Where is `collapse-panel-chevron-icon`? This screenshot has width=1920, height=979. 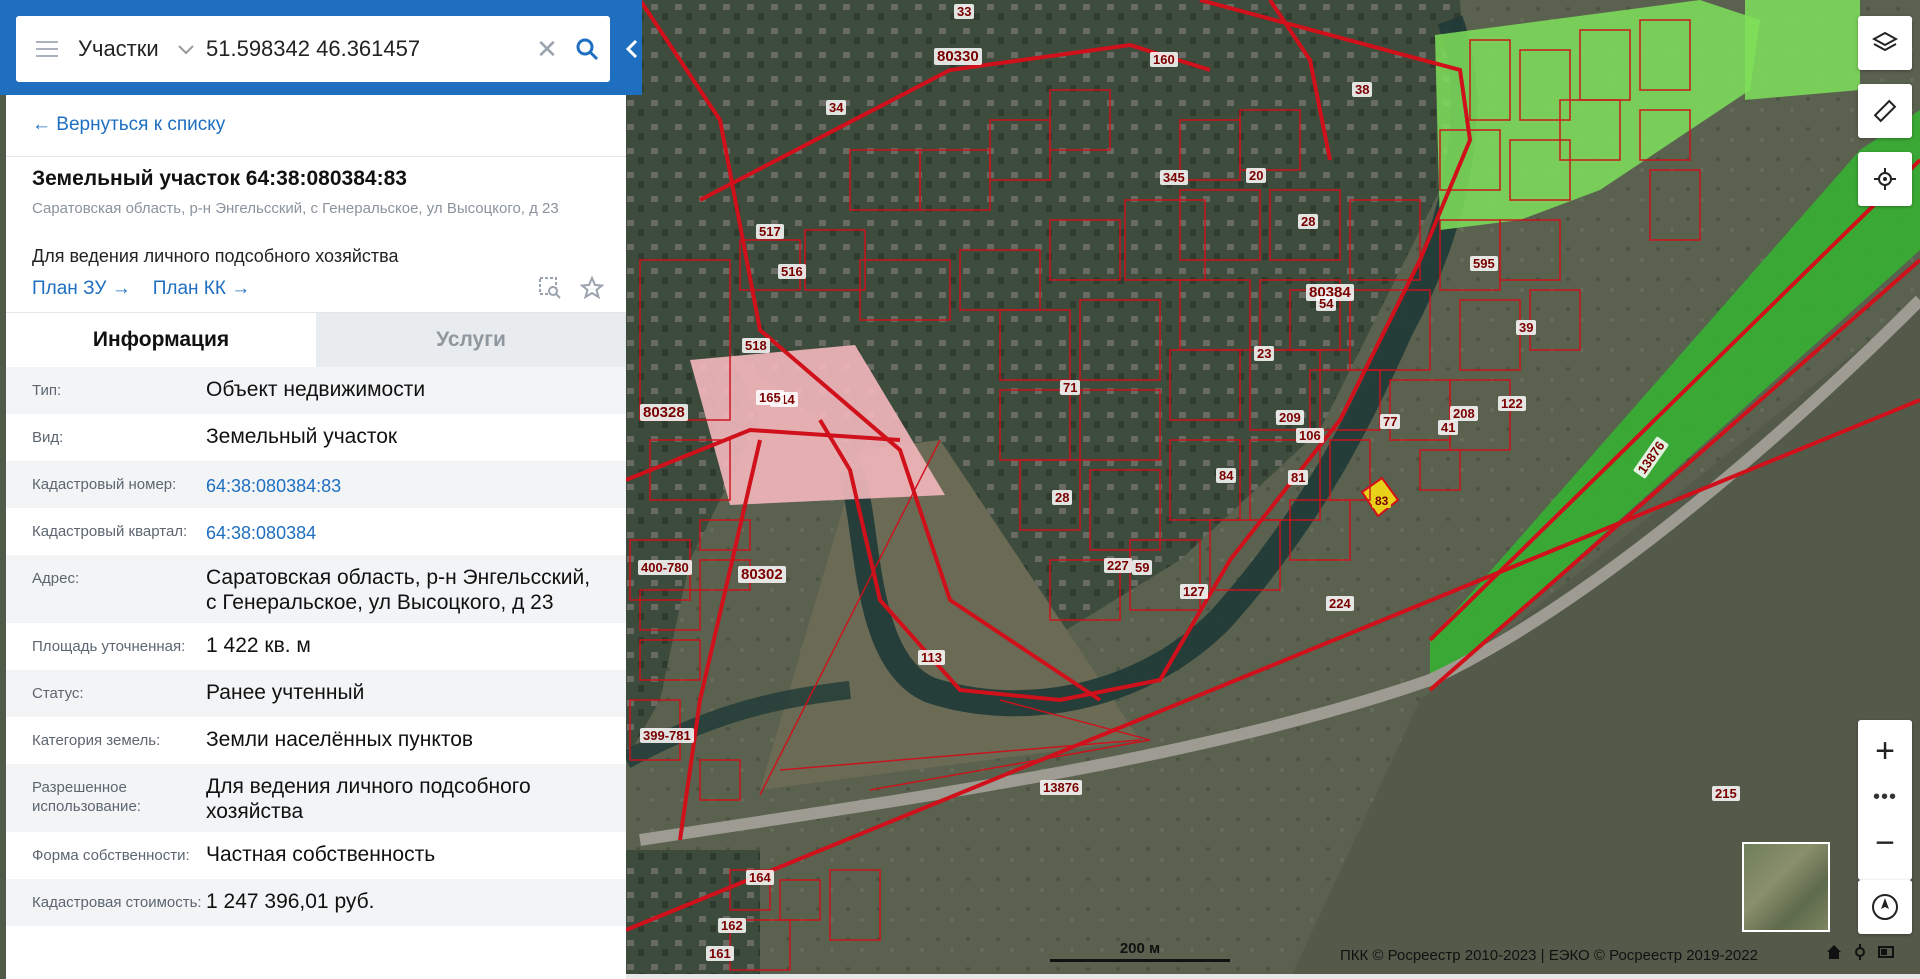
collapse-panel-chevron-icon is located at coordinates (632, 49).